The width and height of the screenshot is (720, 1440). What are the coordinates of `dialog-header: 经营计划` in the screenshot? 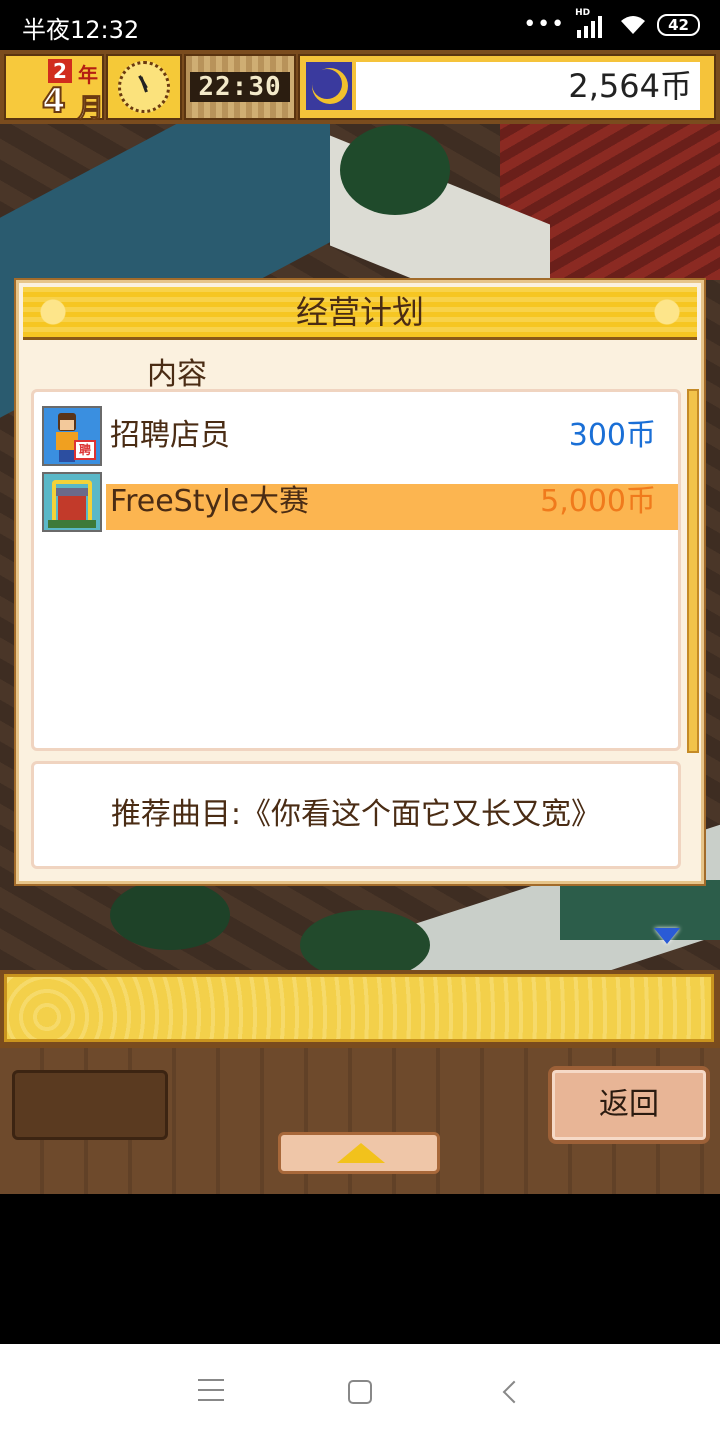 It's located at (360, 313).